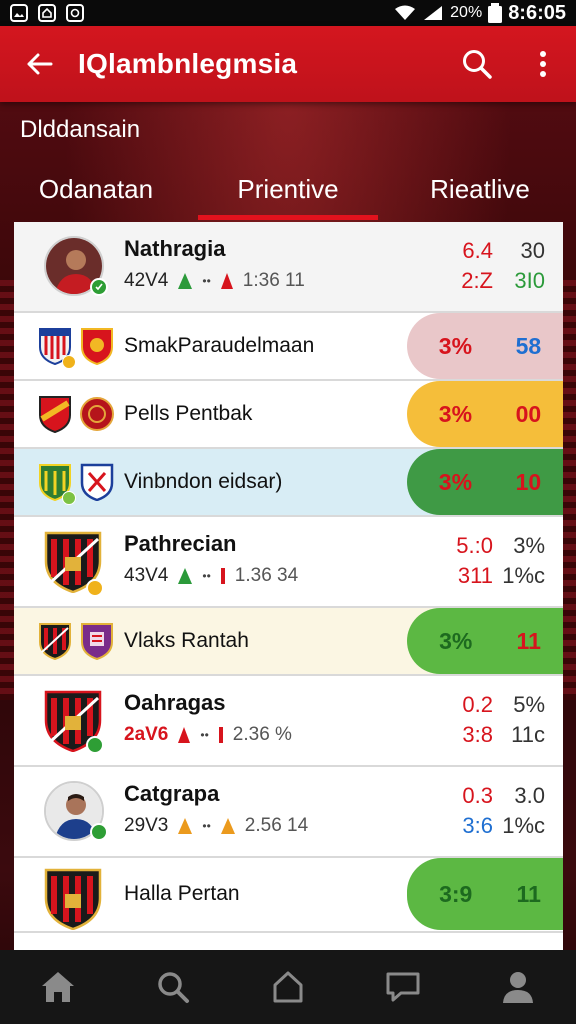 Image resolution: width=576 pixels, height=1024 pixels. Describe the element at coordinates (485, 894) in the screenshot. I see `score-pill: 3:9 11` at that location.